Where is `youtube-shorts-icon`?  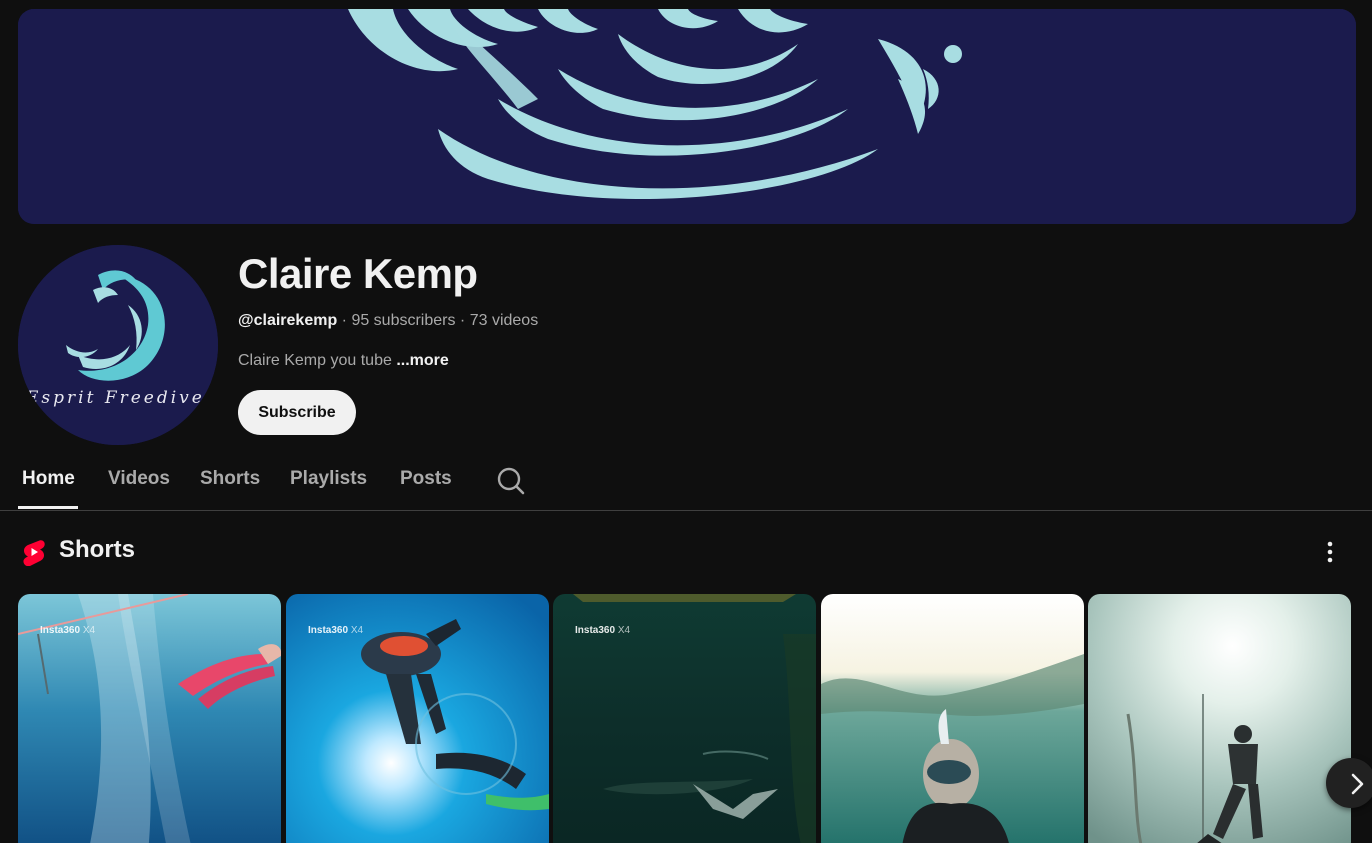 youtube-shorts-icon is located at coordinates (34, 553).